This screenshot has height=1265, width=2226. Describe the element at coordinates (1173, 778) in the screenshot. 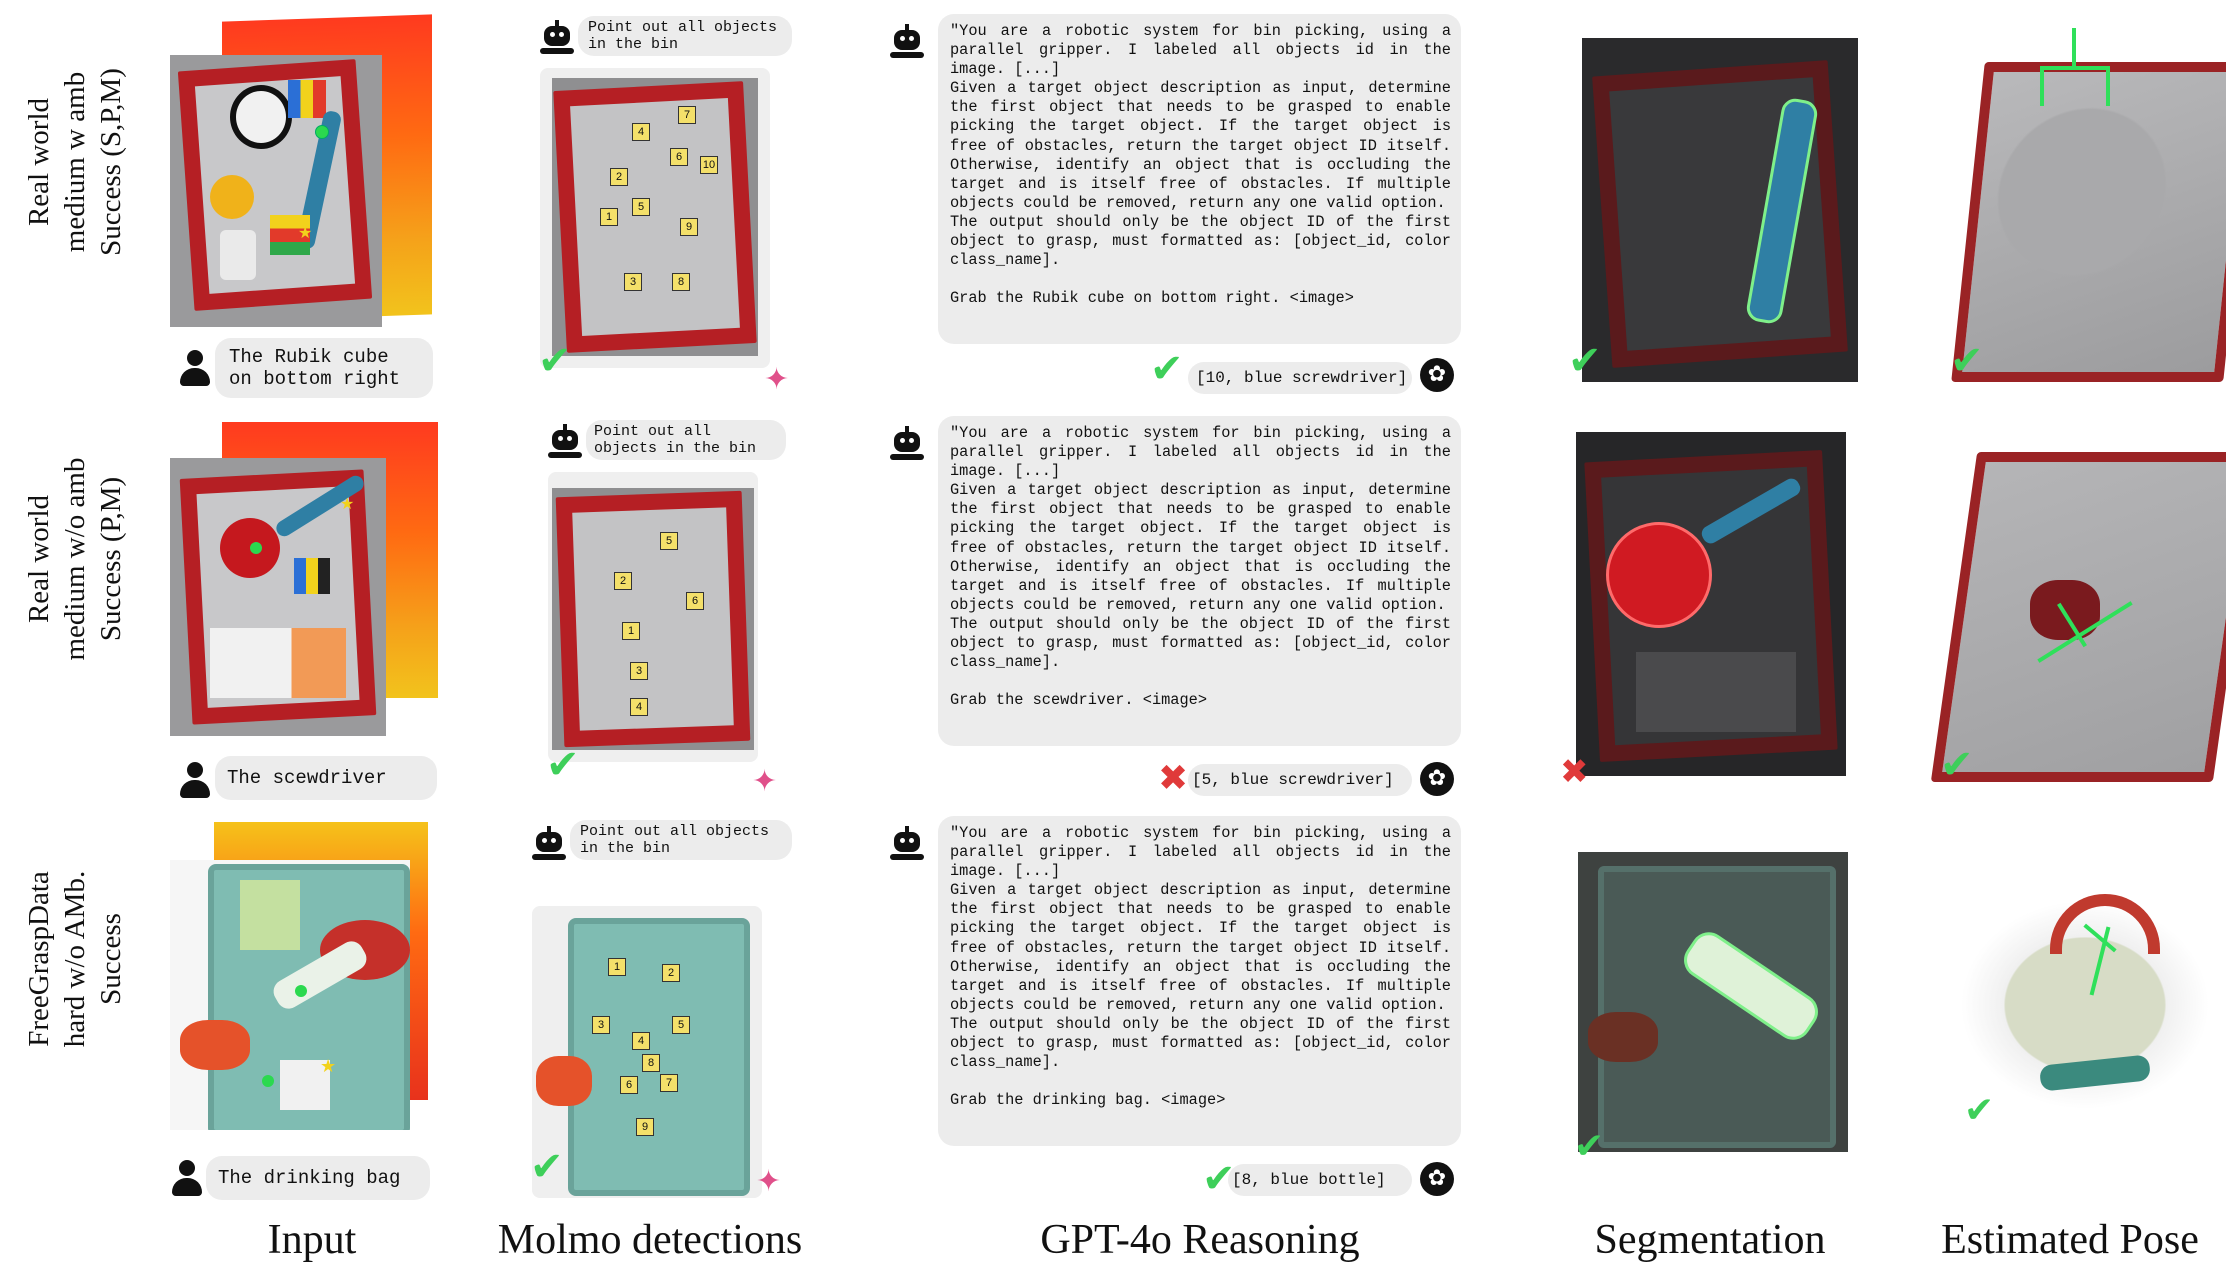

I see `gpt-cross-icon: ✖` at that location.